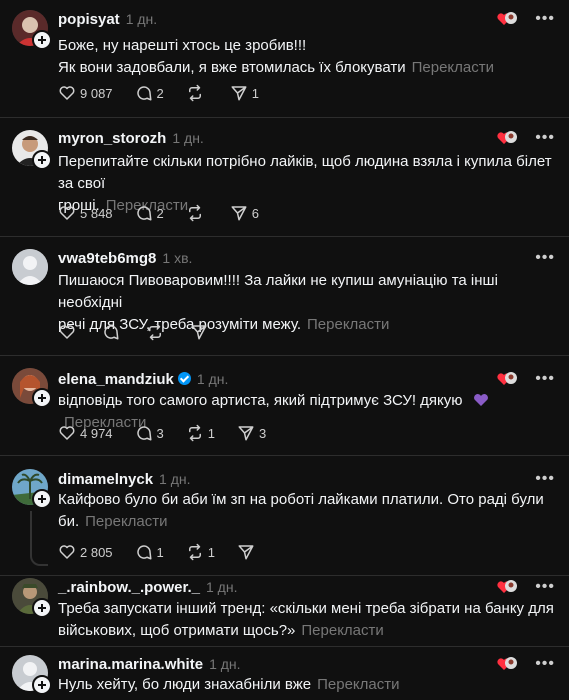 The width and height of the screenshot is (569, 700). I want to click on verified-icon, so click(184, 378).